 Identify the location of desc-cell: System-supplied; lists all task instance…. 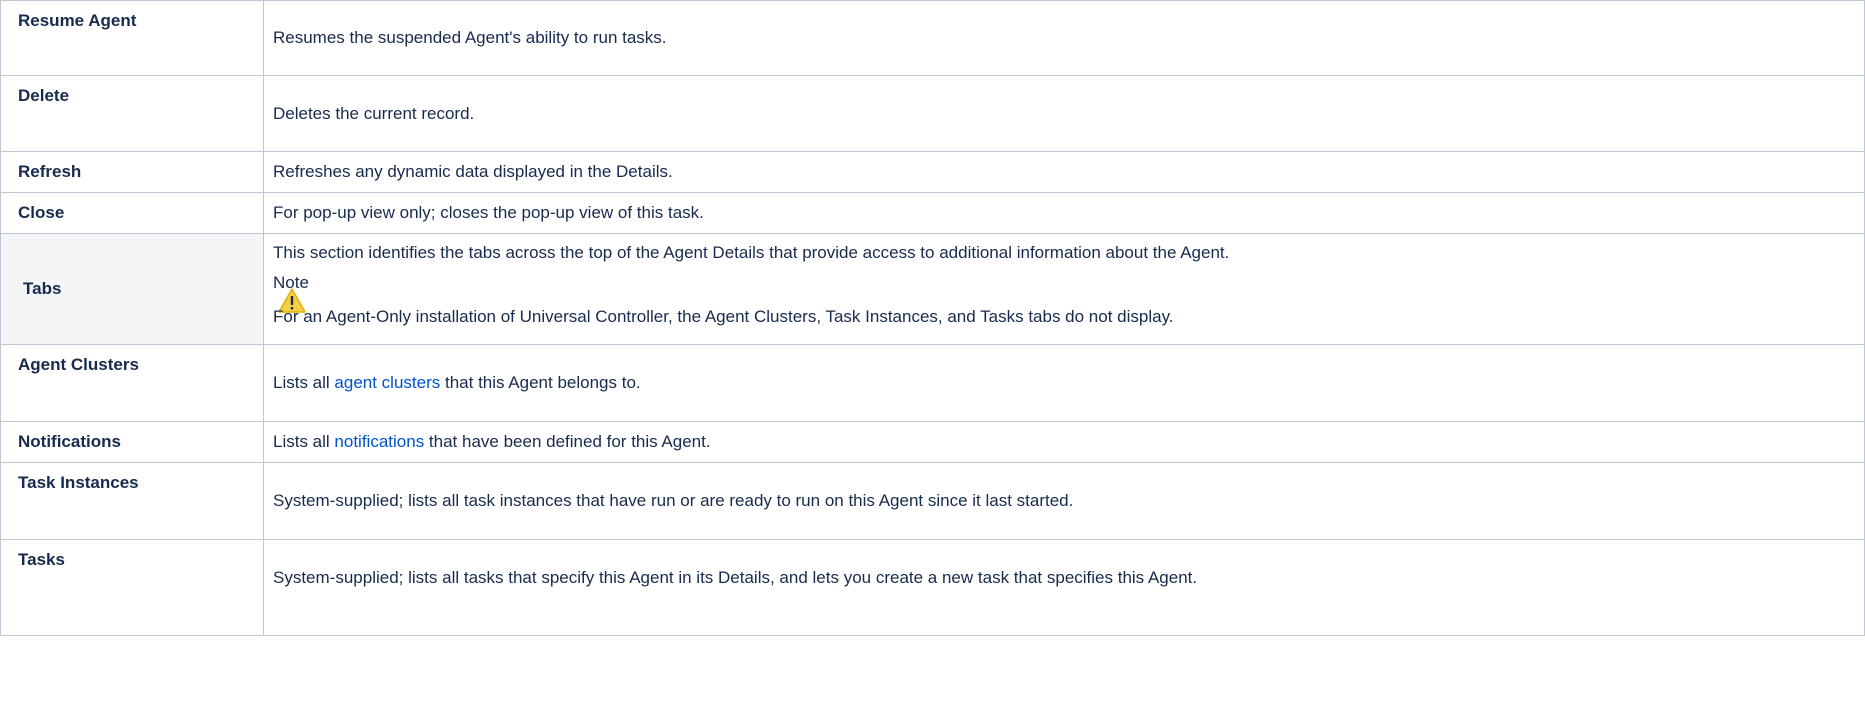
(1064, 501).